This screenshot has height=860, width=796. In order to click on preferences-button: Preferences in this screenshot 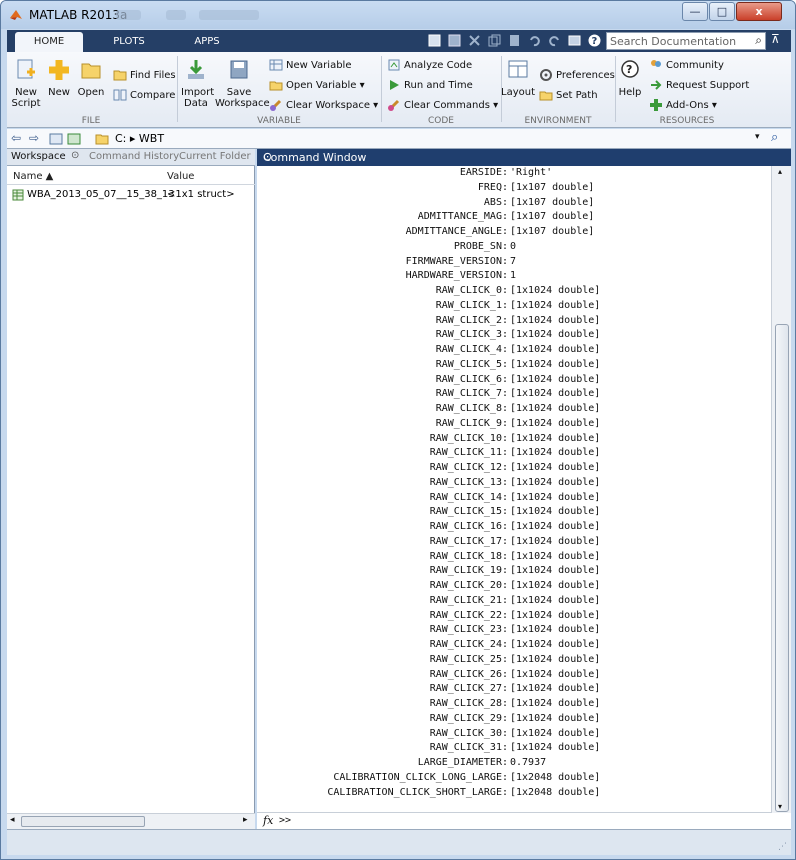, I will do `click(577, 75)`.